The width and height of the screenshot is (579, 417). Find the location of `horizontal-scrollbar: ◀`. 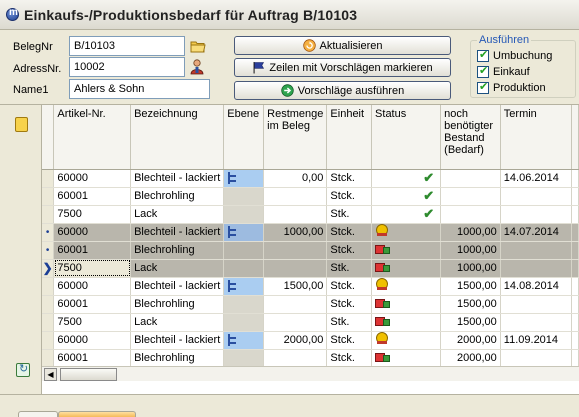

horizontal-scrollbar: ◀ is located at coordinates (310, 373).